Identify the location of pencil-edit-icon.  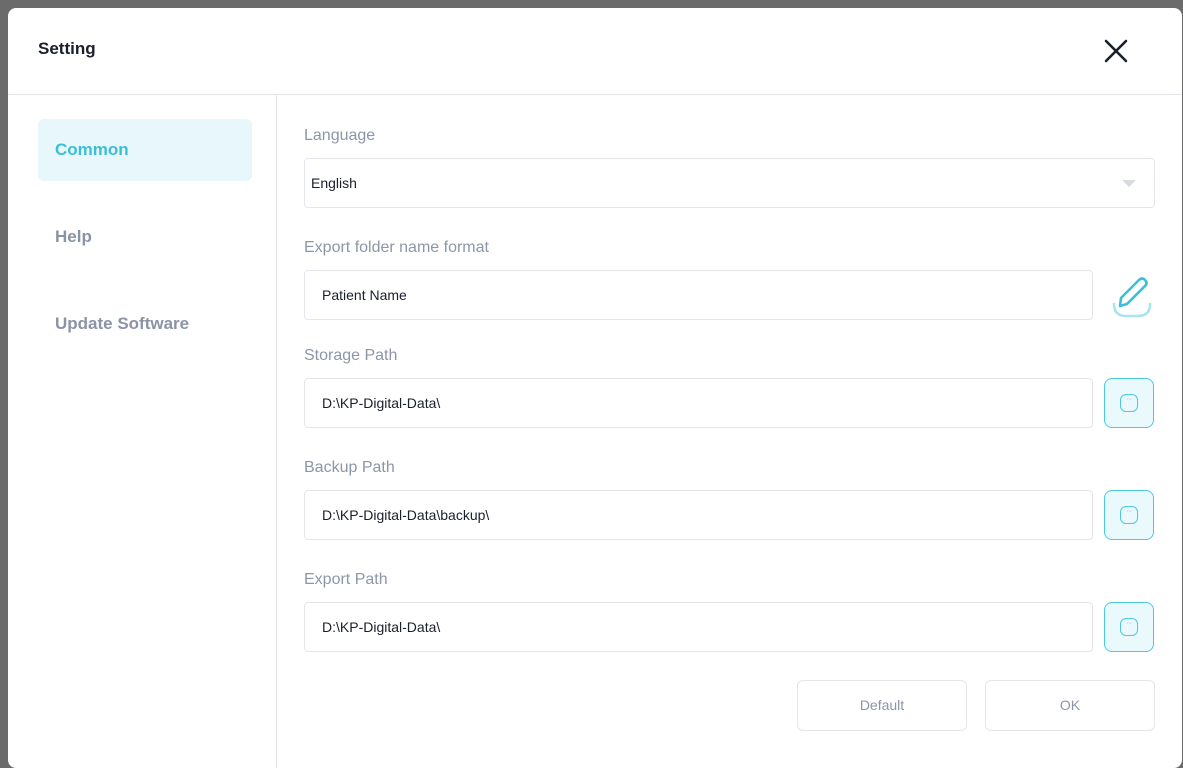
(1132, 297).